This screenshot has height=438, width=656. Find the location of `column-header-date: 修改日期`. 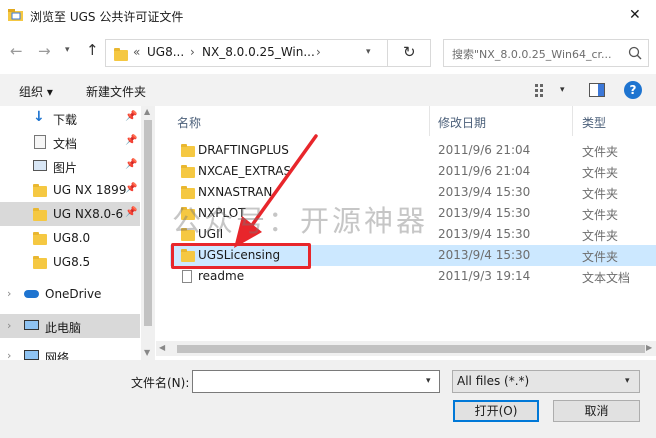

column-header-date: 修改日期 is located at coordinates (462, 122).